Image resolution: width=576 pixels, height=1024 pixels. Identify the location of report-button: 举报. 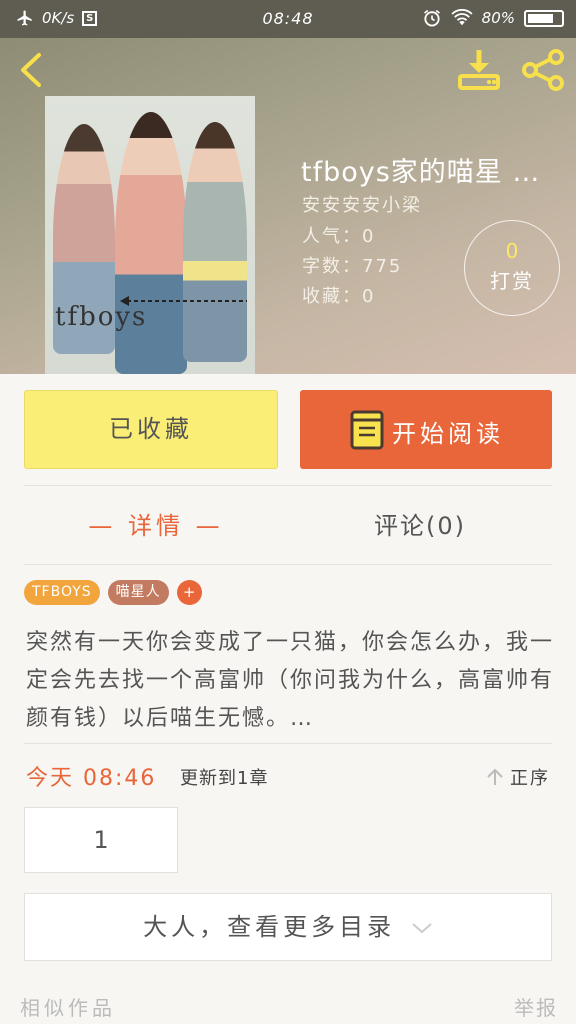
(536, 1006).